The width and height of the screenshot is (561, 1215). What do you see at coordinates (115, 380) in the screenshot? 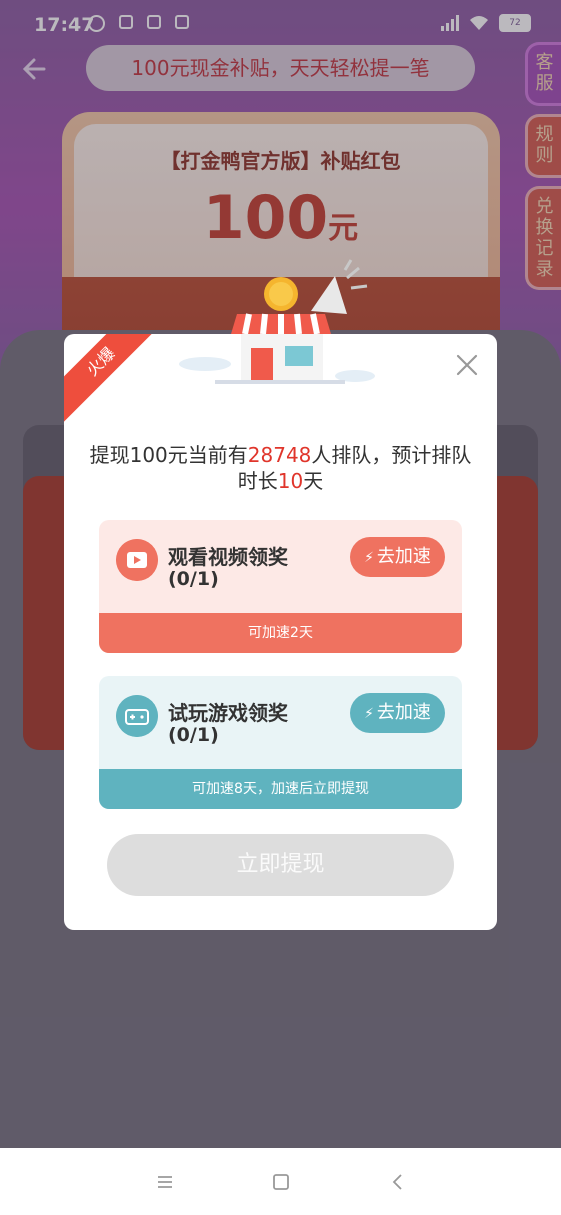
I see `hot-ribbon: 火爆` at bounding box center [115, 380].